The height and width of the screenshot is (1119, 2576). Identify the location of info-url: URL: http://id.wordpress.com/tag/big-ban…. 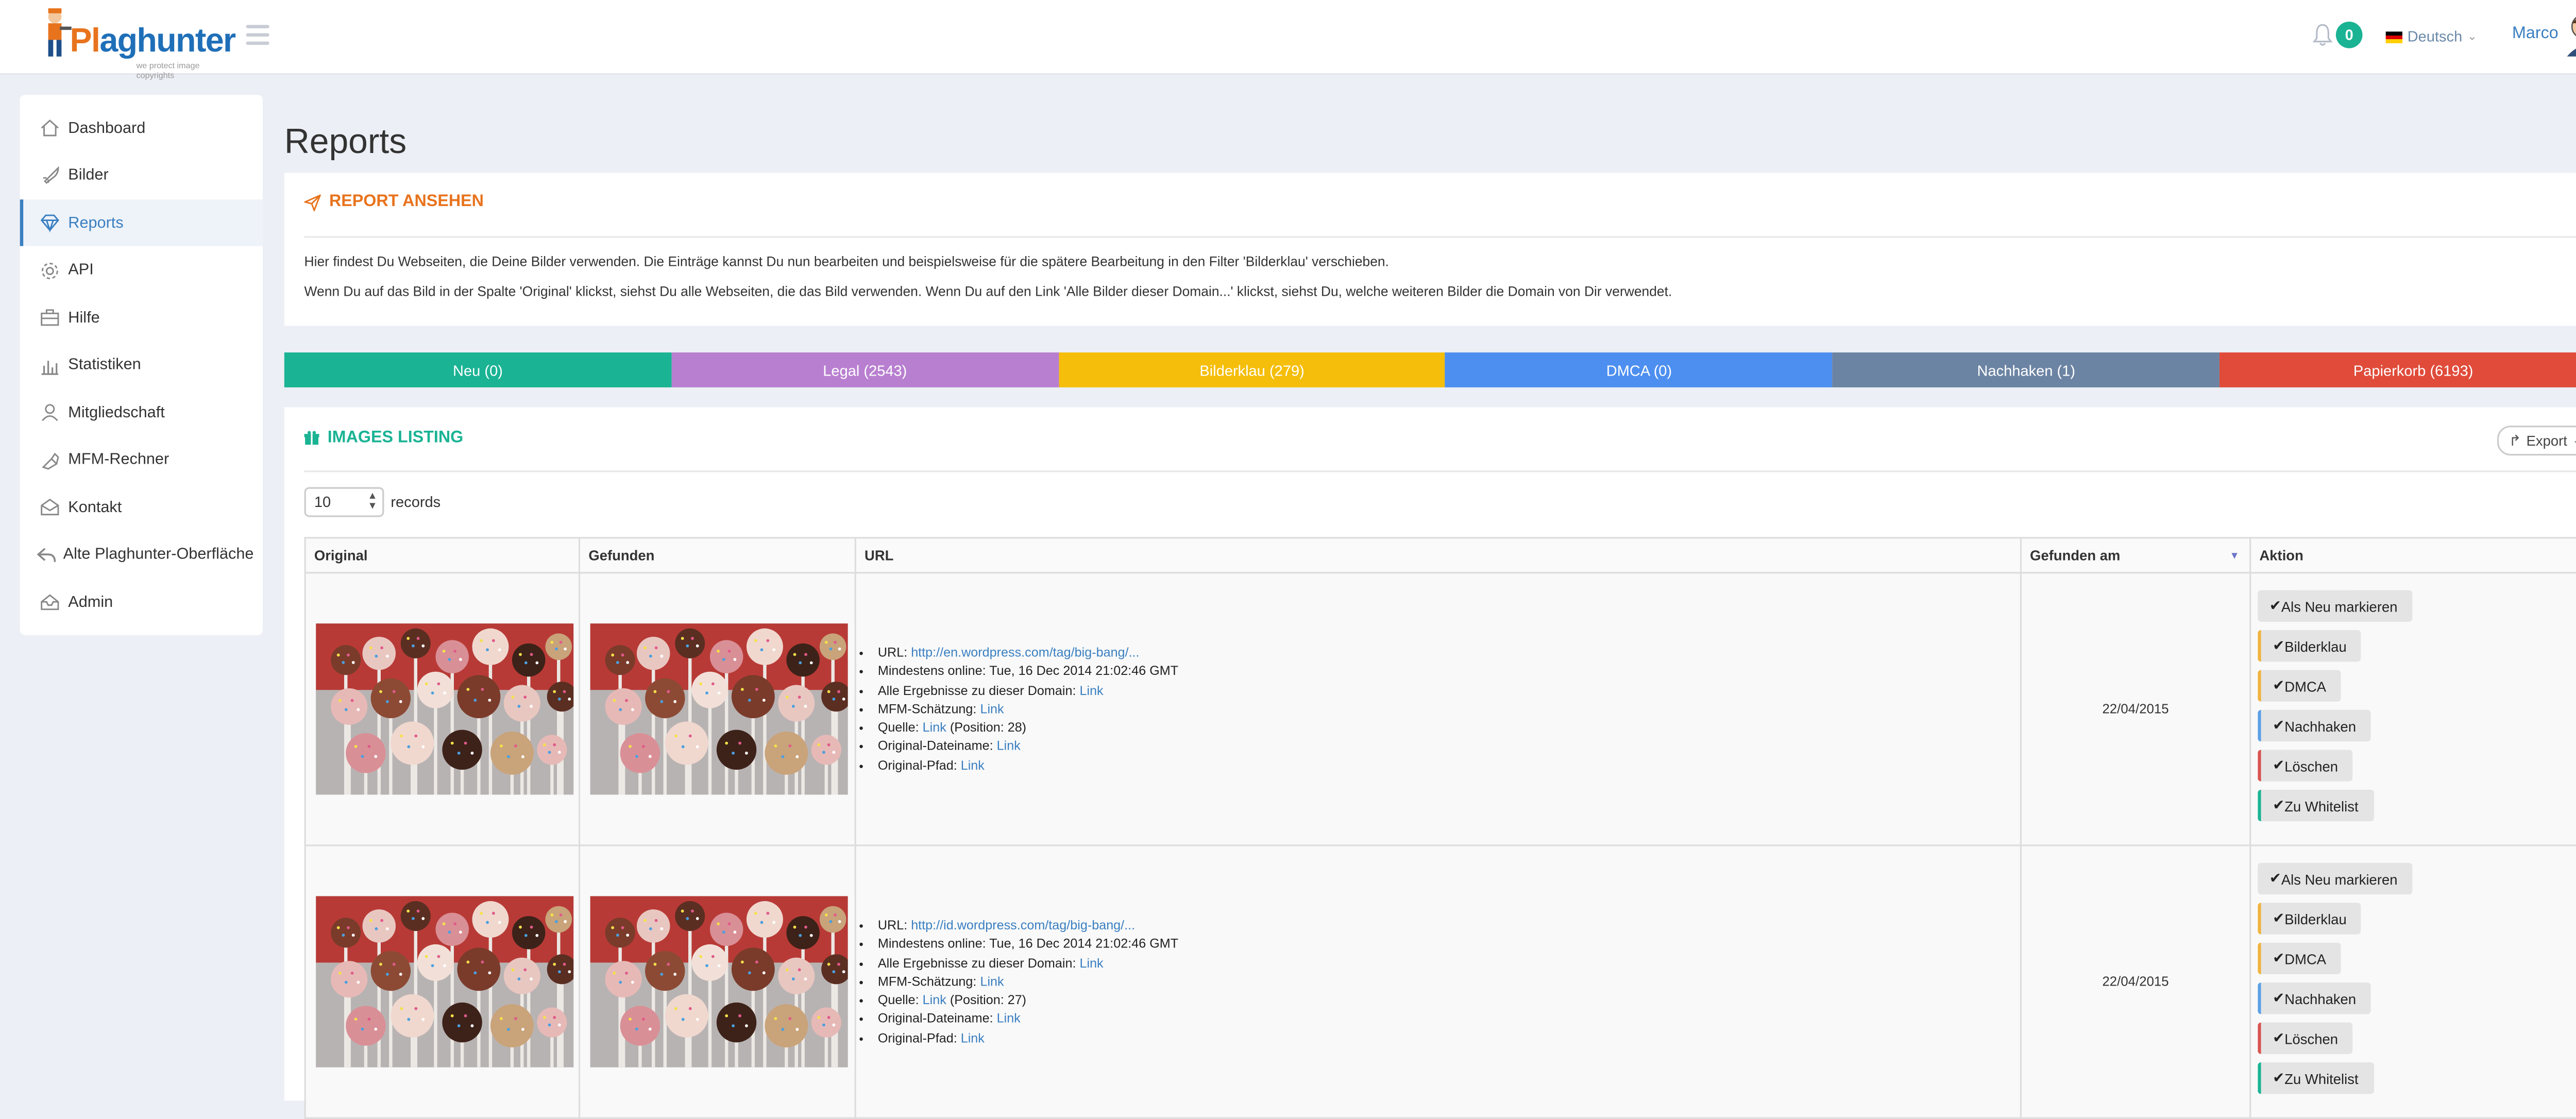
(1448, 926).